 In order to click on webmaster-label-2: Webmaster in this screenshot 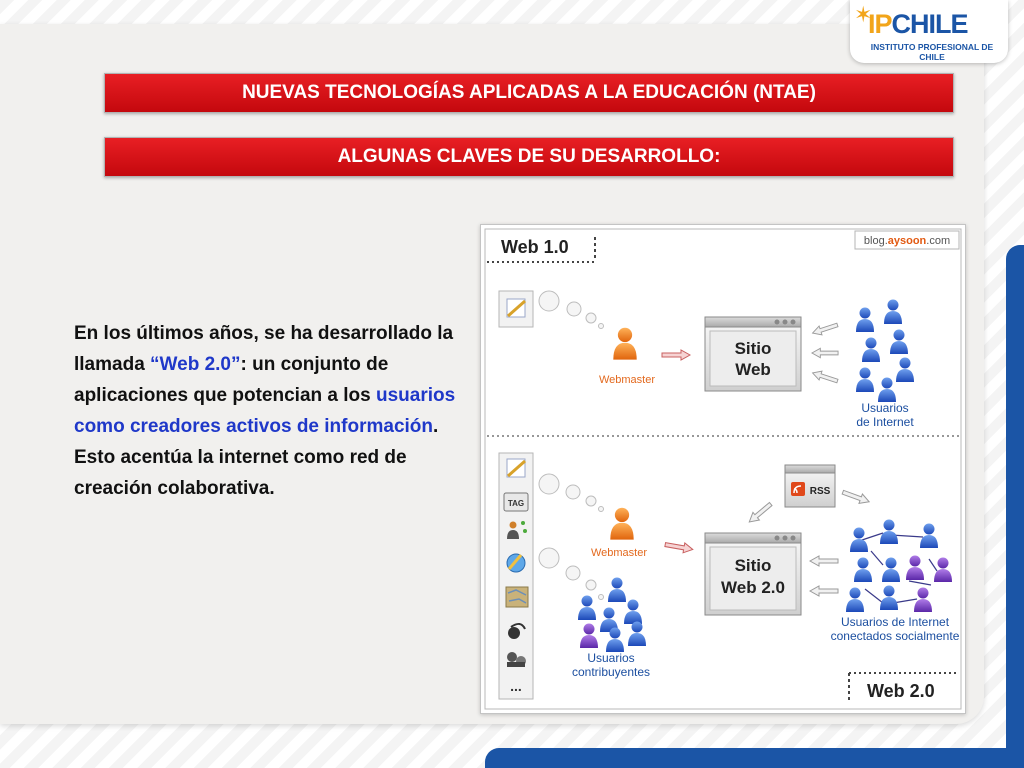, I will do `click(619, 553)`.